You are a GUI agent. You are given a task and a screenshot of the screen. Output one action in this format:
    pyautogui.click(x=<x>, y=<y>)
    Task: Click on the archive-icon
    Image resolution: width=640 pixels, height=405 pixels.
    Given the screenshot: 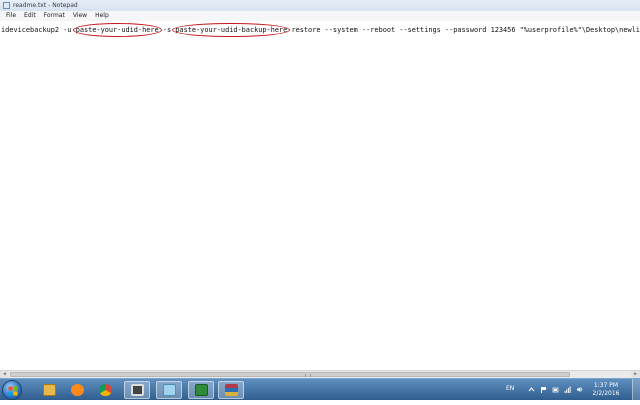 What is the action you would take?
    pyautogui.click(x=231, y=390)
    